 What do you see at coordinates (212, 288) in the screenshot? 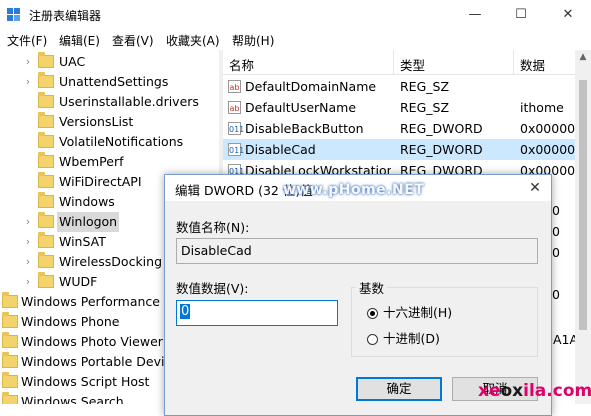
I see `value-data-label: 数值数据(V):` at bounding box center [212, 288].